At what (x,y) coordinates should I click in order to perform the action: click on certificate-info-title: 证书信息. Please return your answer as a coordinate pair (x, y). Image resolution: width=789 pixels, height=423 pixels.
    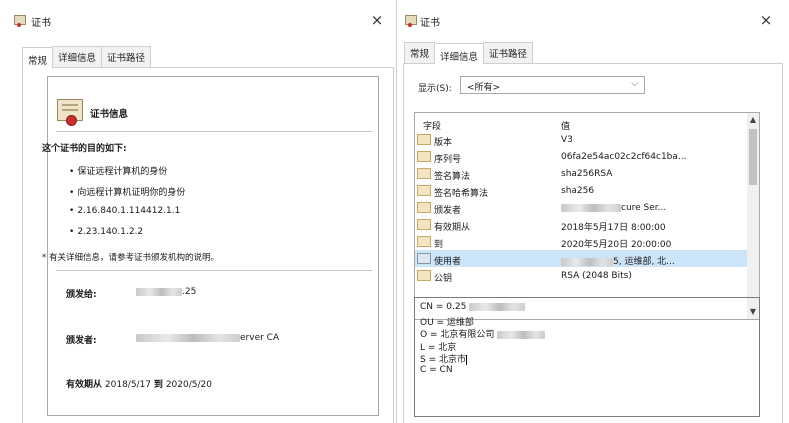
    Looking at the image, I should click on (109, 114).